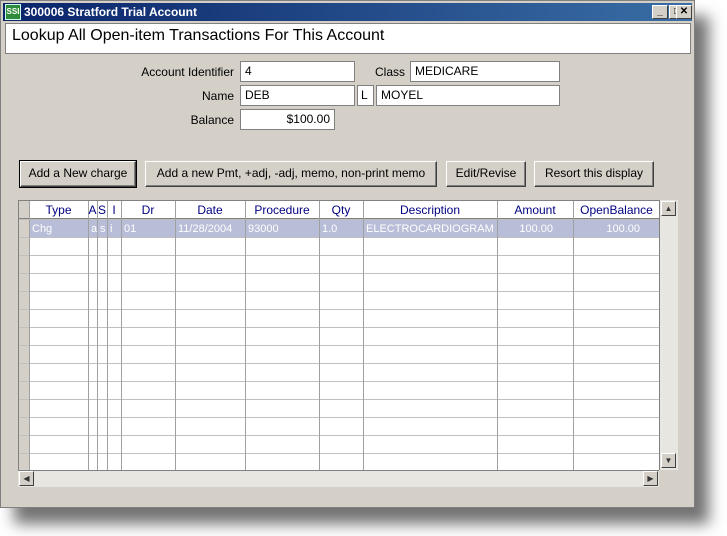 Image resolution: width=727 pixels, height=536 pixels. Describe the element at coordinates (205, 229) in the screenshot. I see `table-cell: 11/28/2004` at that location.